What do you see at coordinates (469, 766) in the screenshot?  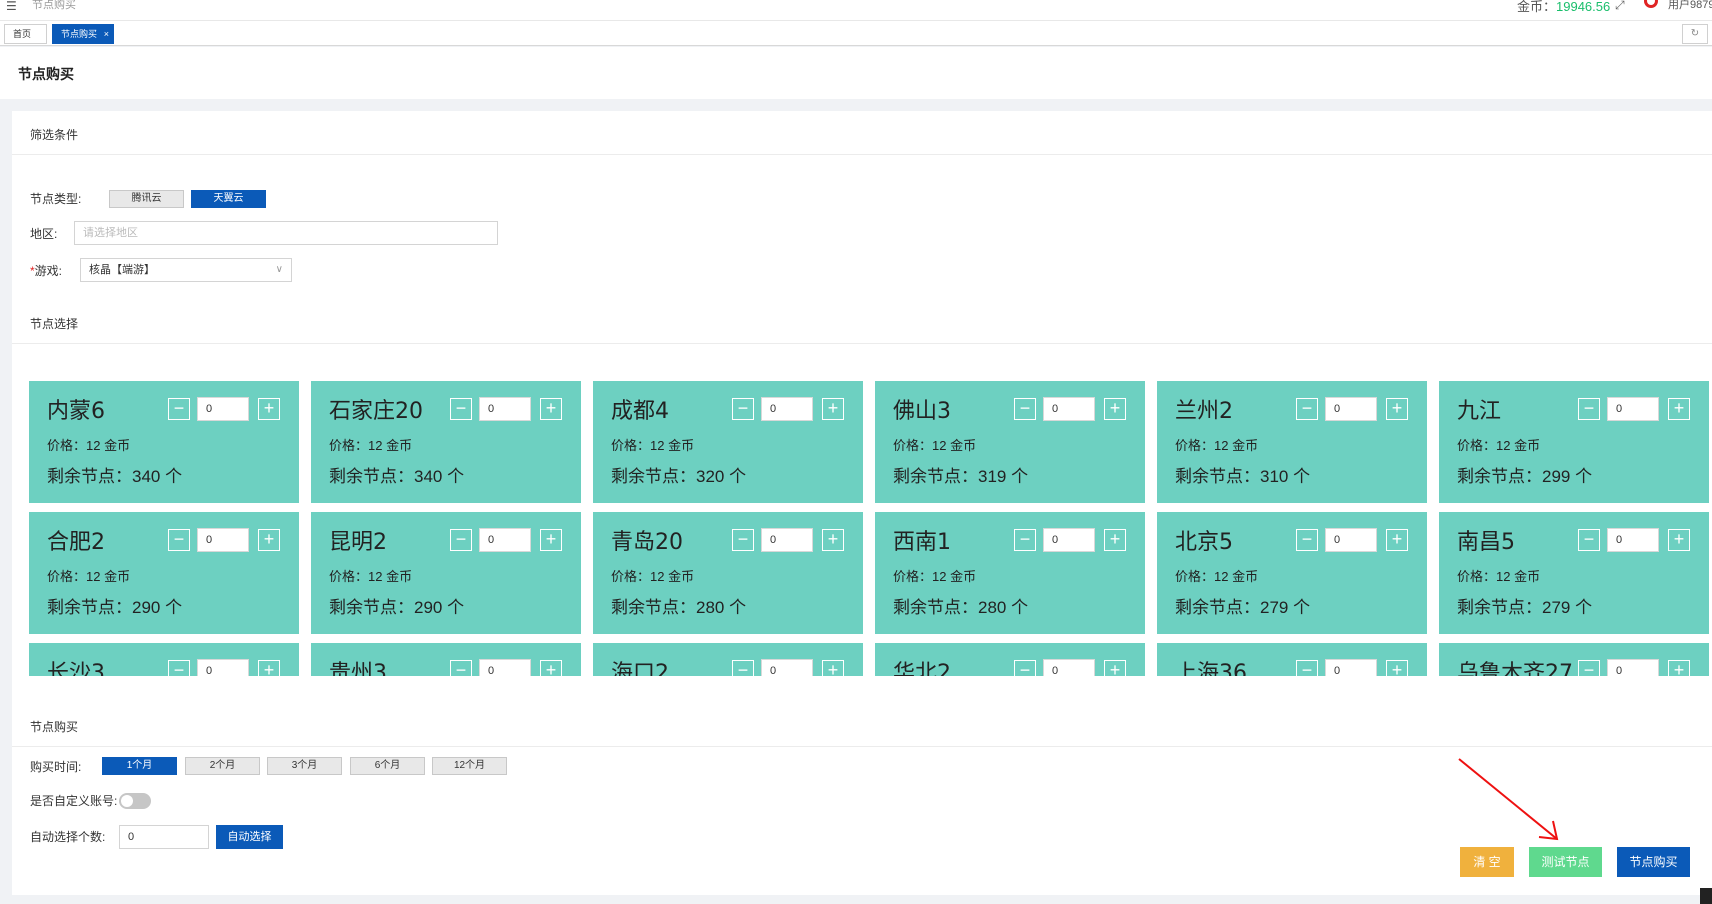 I see `duration-12-months: 12个月` at bounding box center [469, 766].